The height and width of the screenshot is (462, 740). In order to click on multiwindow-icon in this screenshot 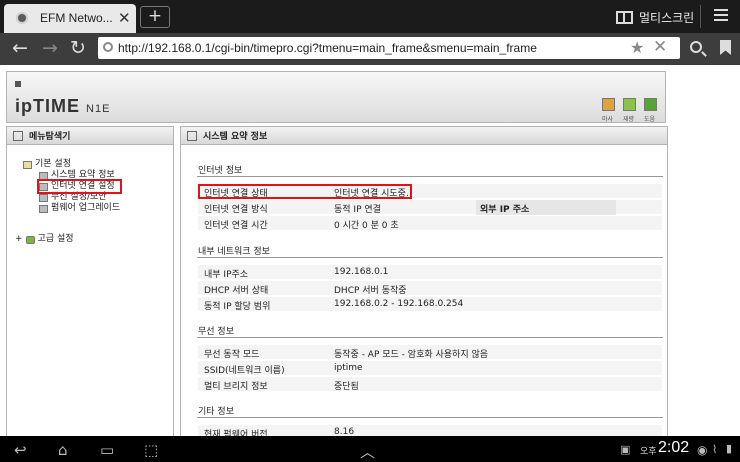, I will do `click(624, 17)`.